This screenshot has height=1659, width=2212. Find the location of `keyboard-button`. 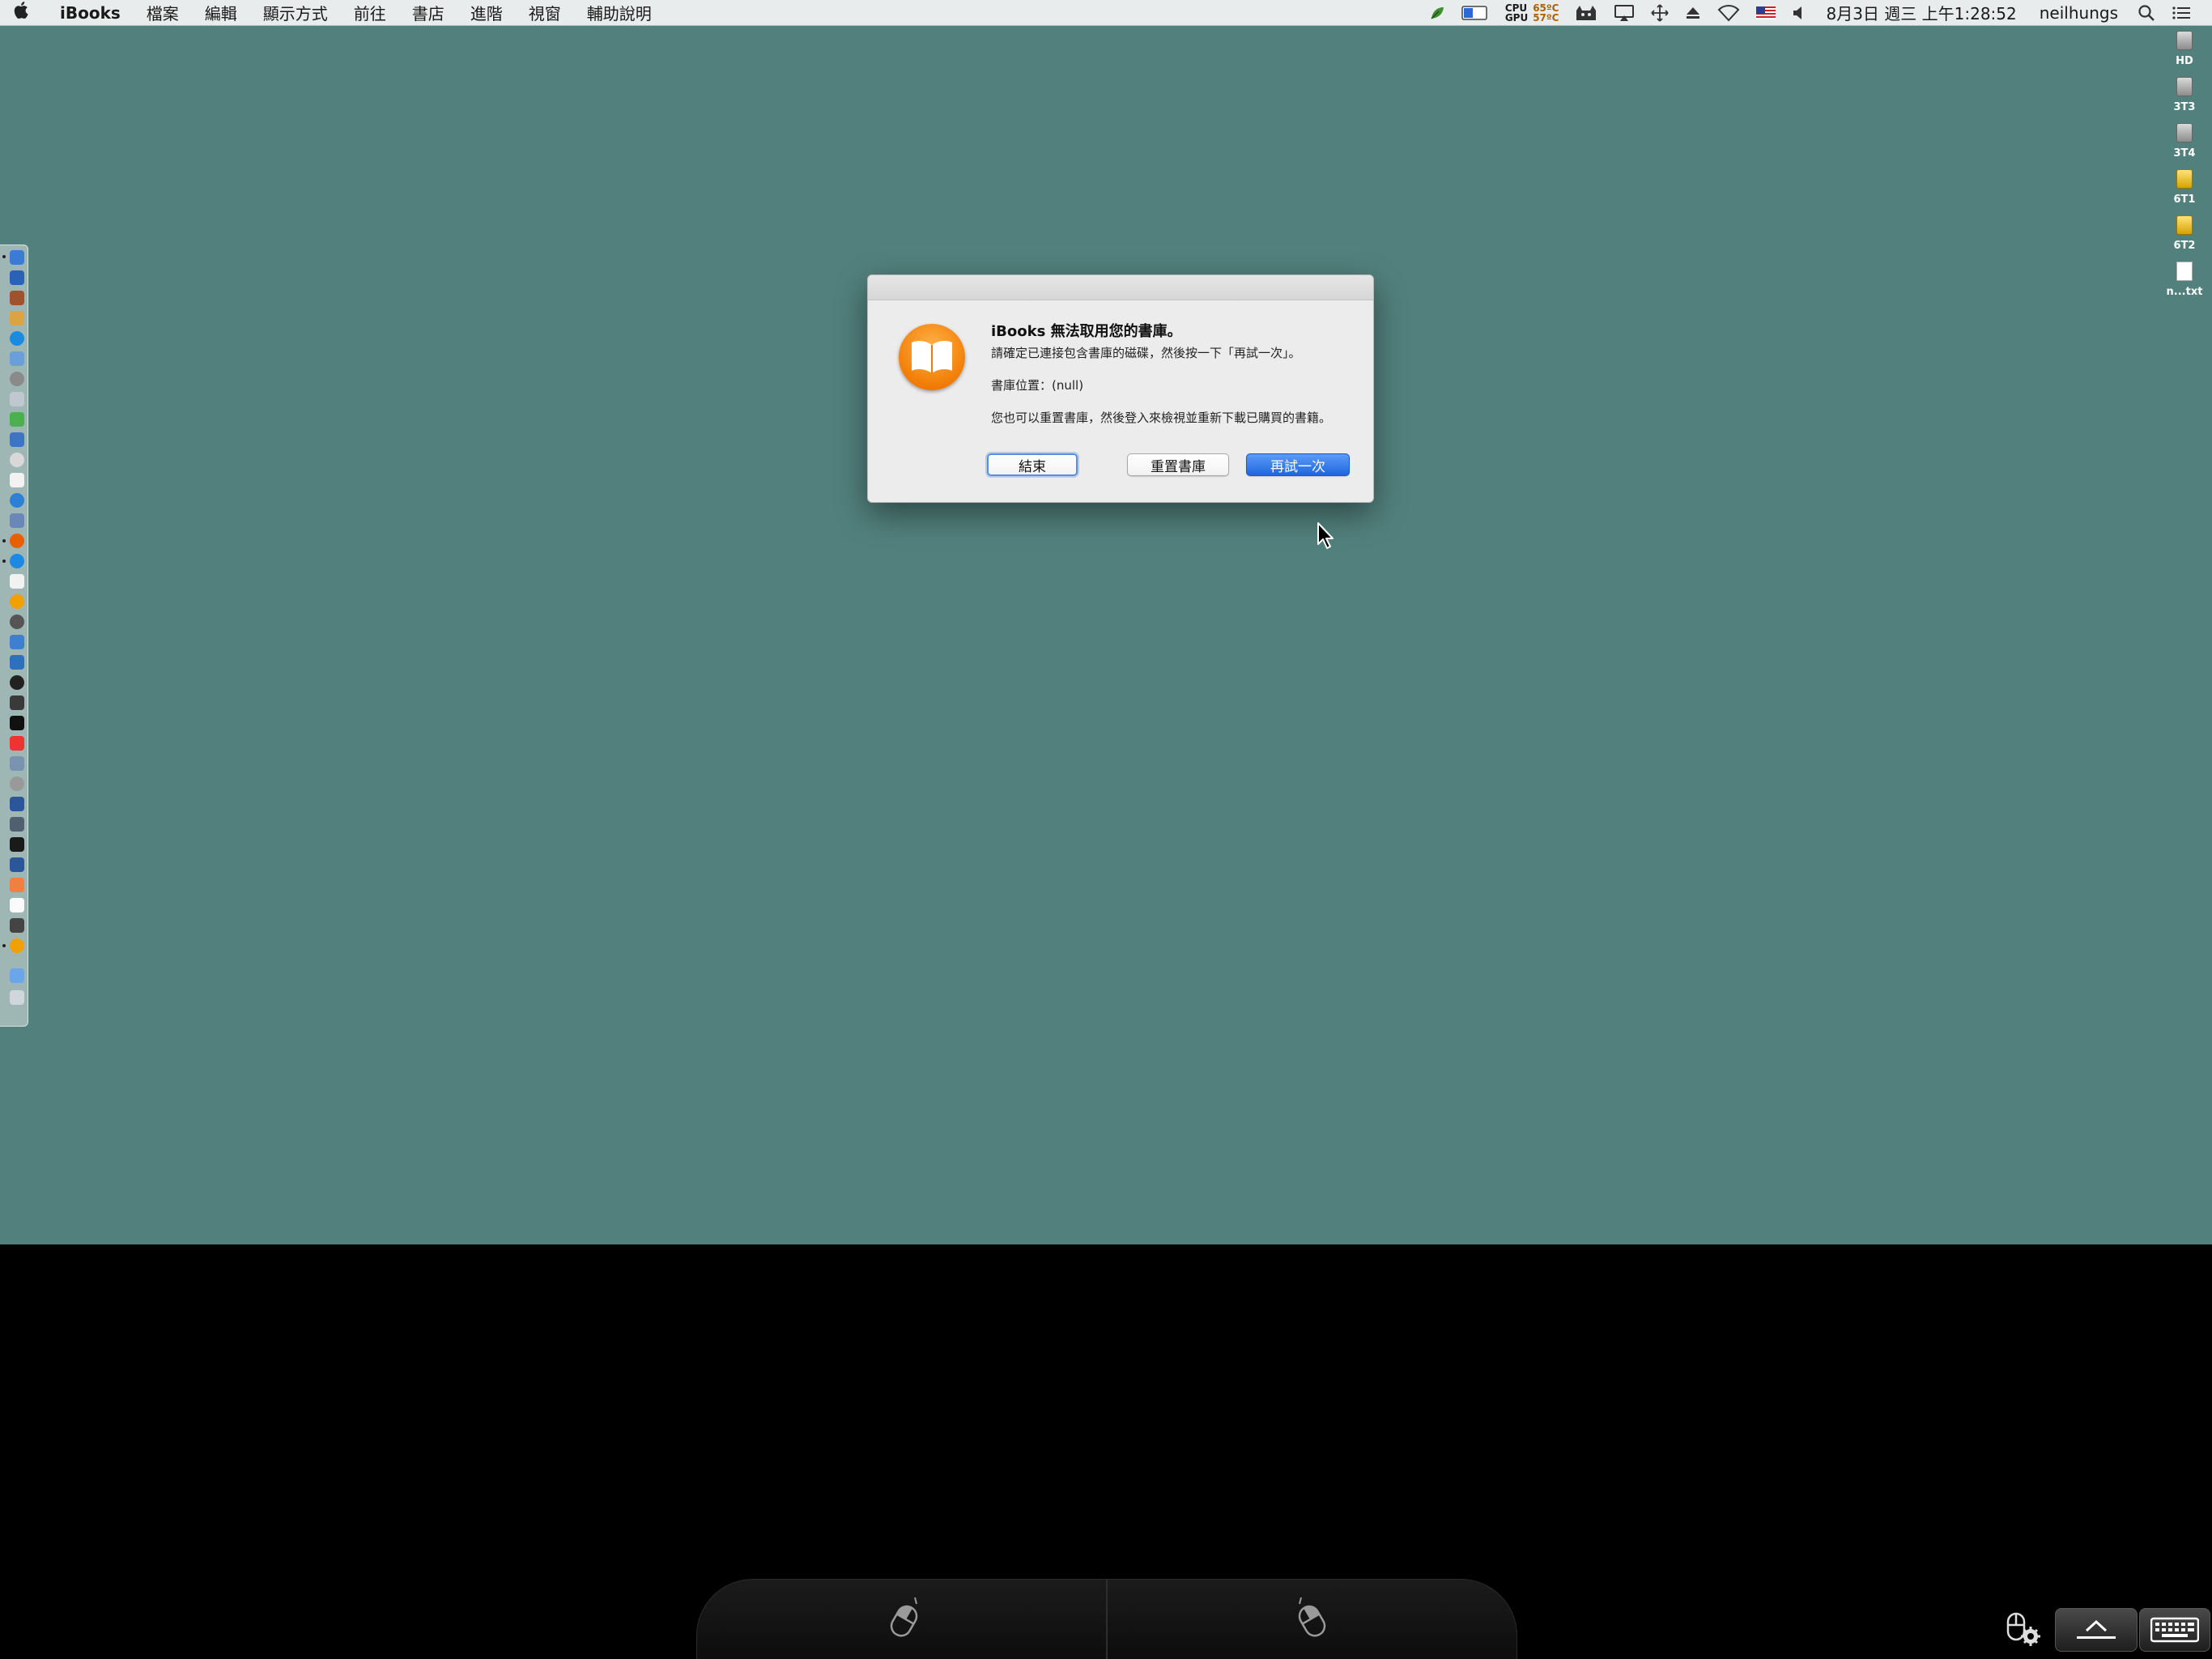

keyboard-button is located at coordinates (2175, 1630).